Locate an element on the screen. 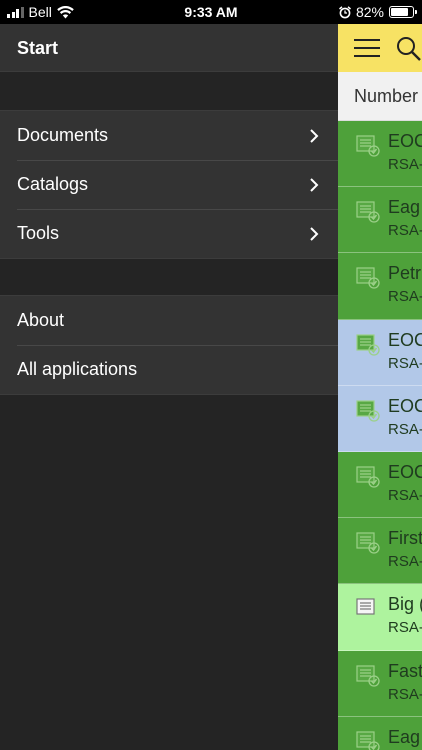 The width and height of the screenshot is (422, 750). drawer-item-catalogs: Catalogs is located at coordinates (169, 184).